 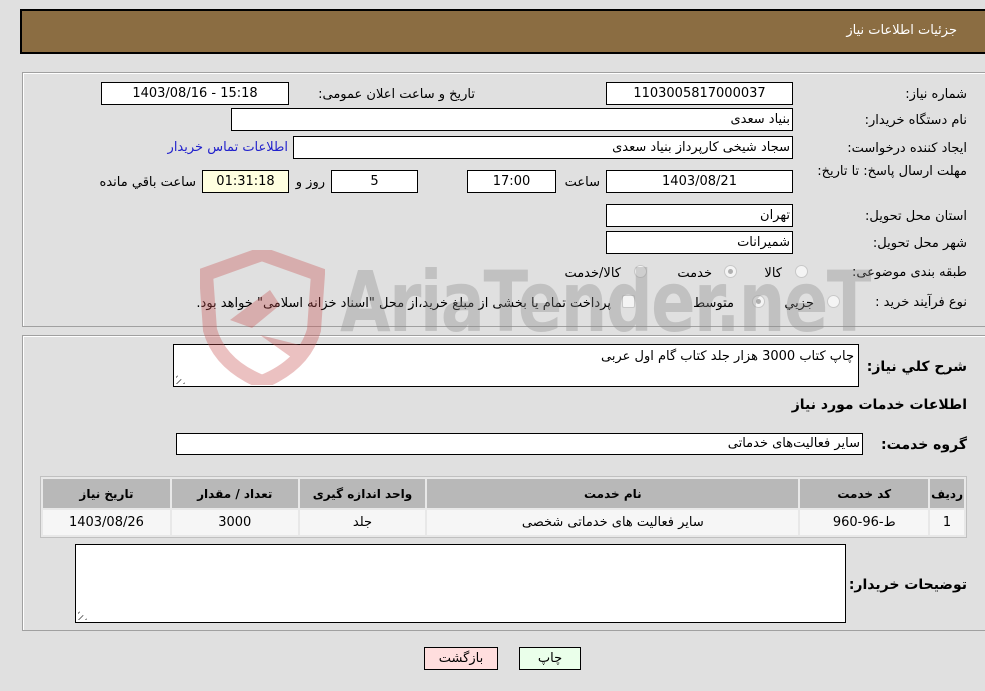 What do you see at coordinates (512, 119) in the screenshot?
I see `buyer-org-field: بنیاد سعدی` at bounding box center [512, 119].